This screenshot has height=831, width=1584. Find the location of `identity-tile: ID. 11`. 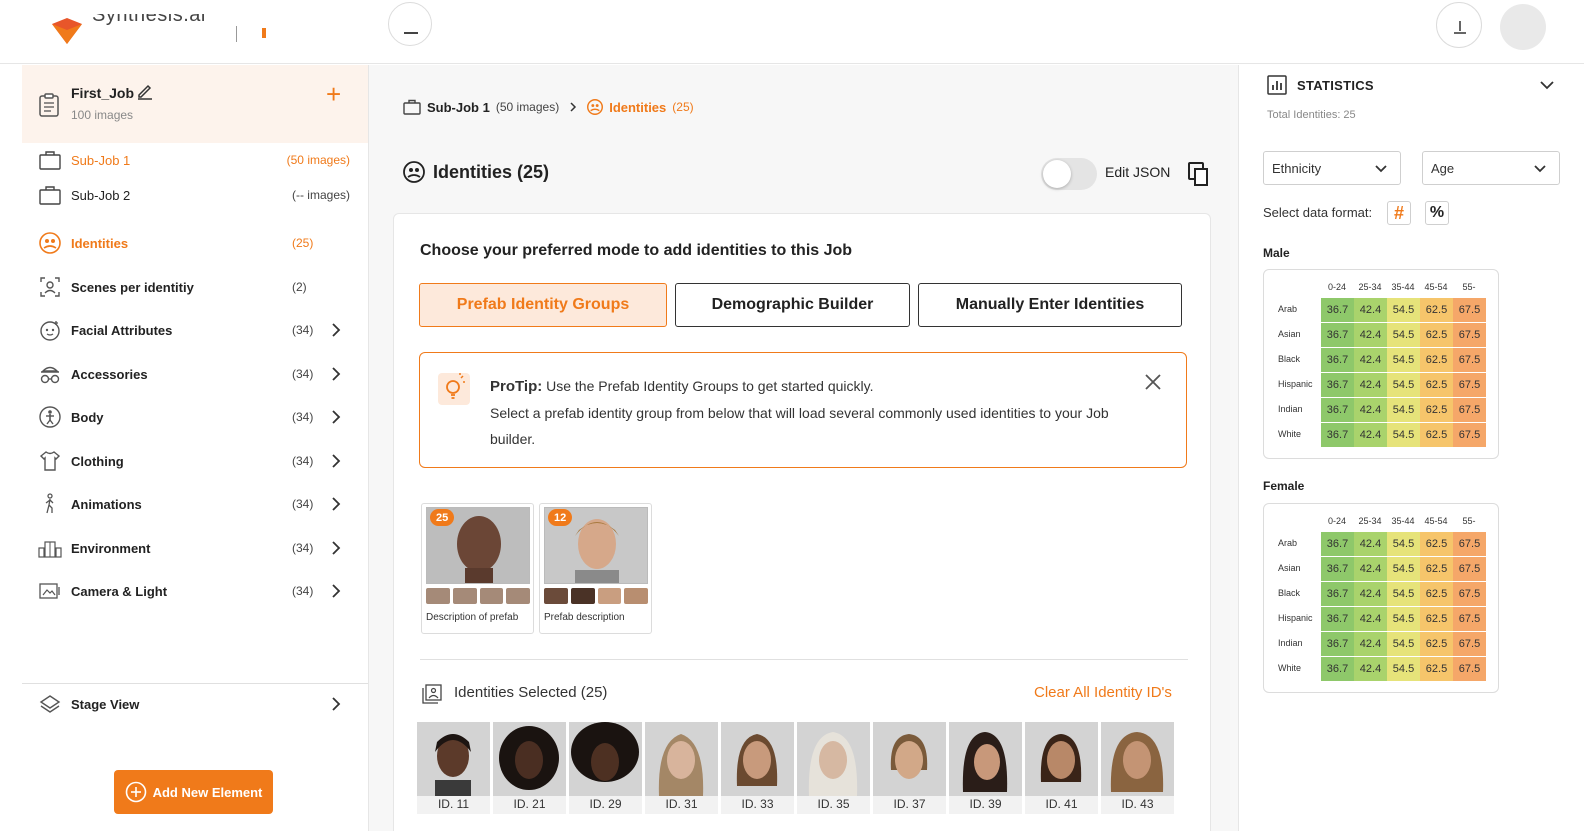

identity-tile: ID. 11 is located at coordinates (453, 768).